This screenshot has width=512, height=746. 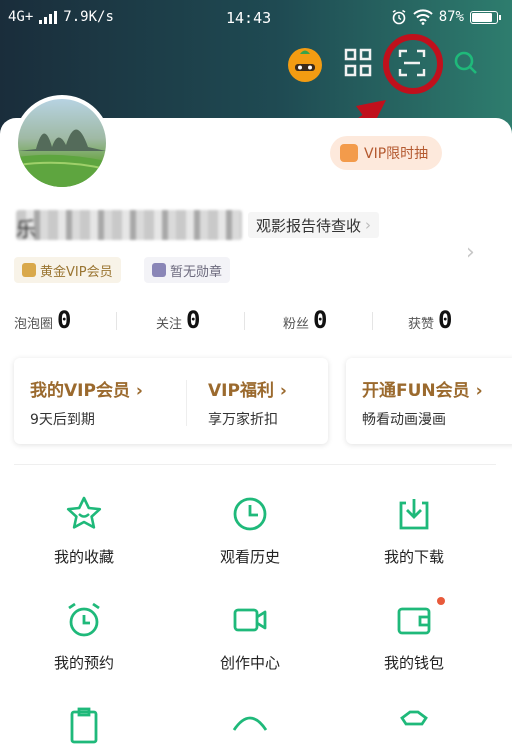 I want to click on wifi-icon, so click(x=423, y=17).